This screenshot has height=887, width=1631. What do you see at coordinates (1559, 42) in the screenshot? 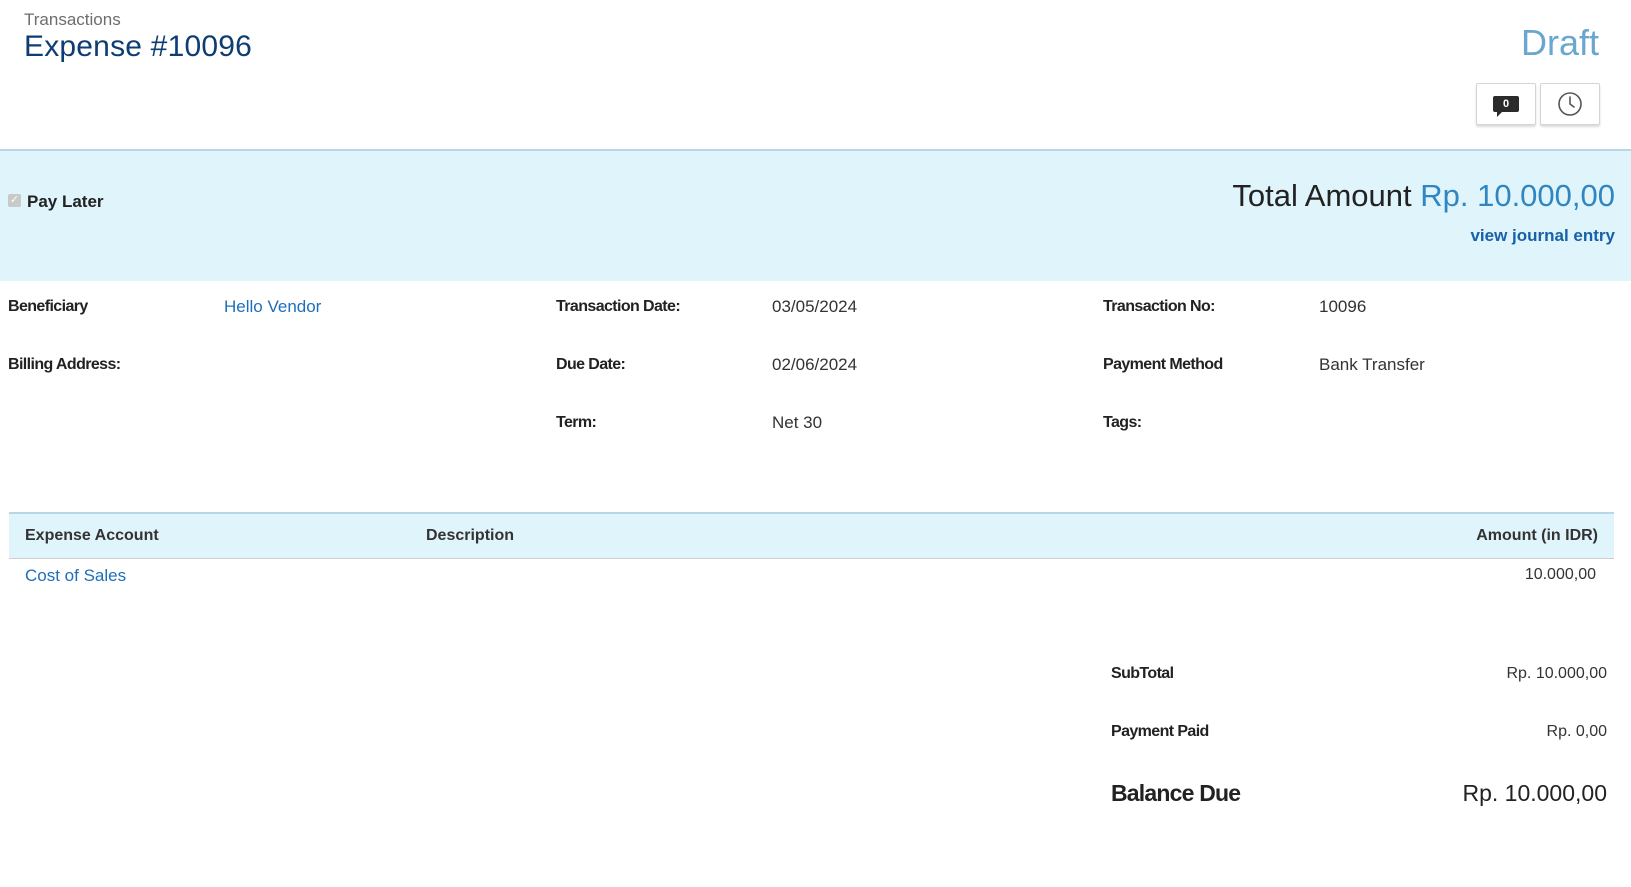
I see `status-badge: Draft` at bounding box center [1559, 42].